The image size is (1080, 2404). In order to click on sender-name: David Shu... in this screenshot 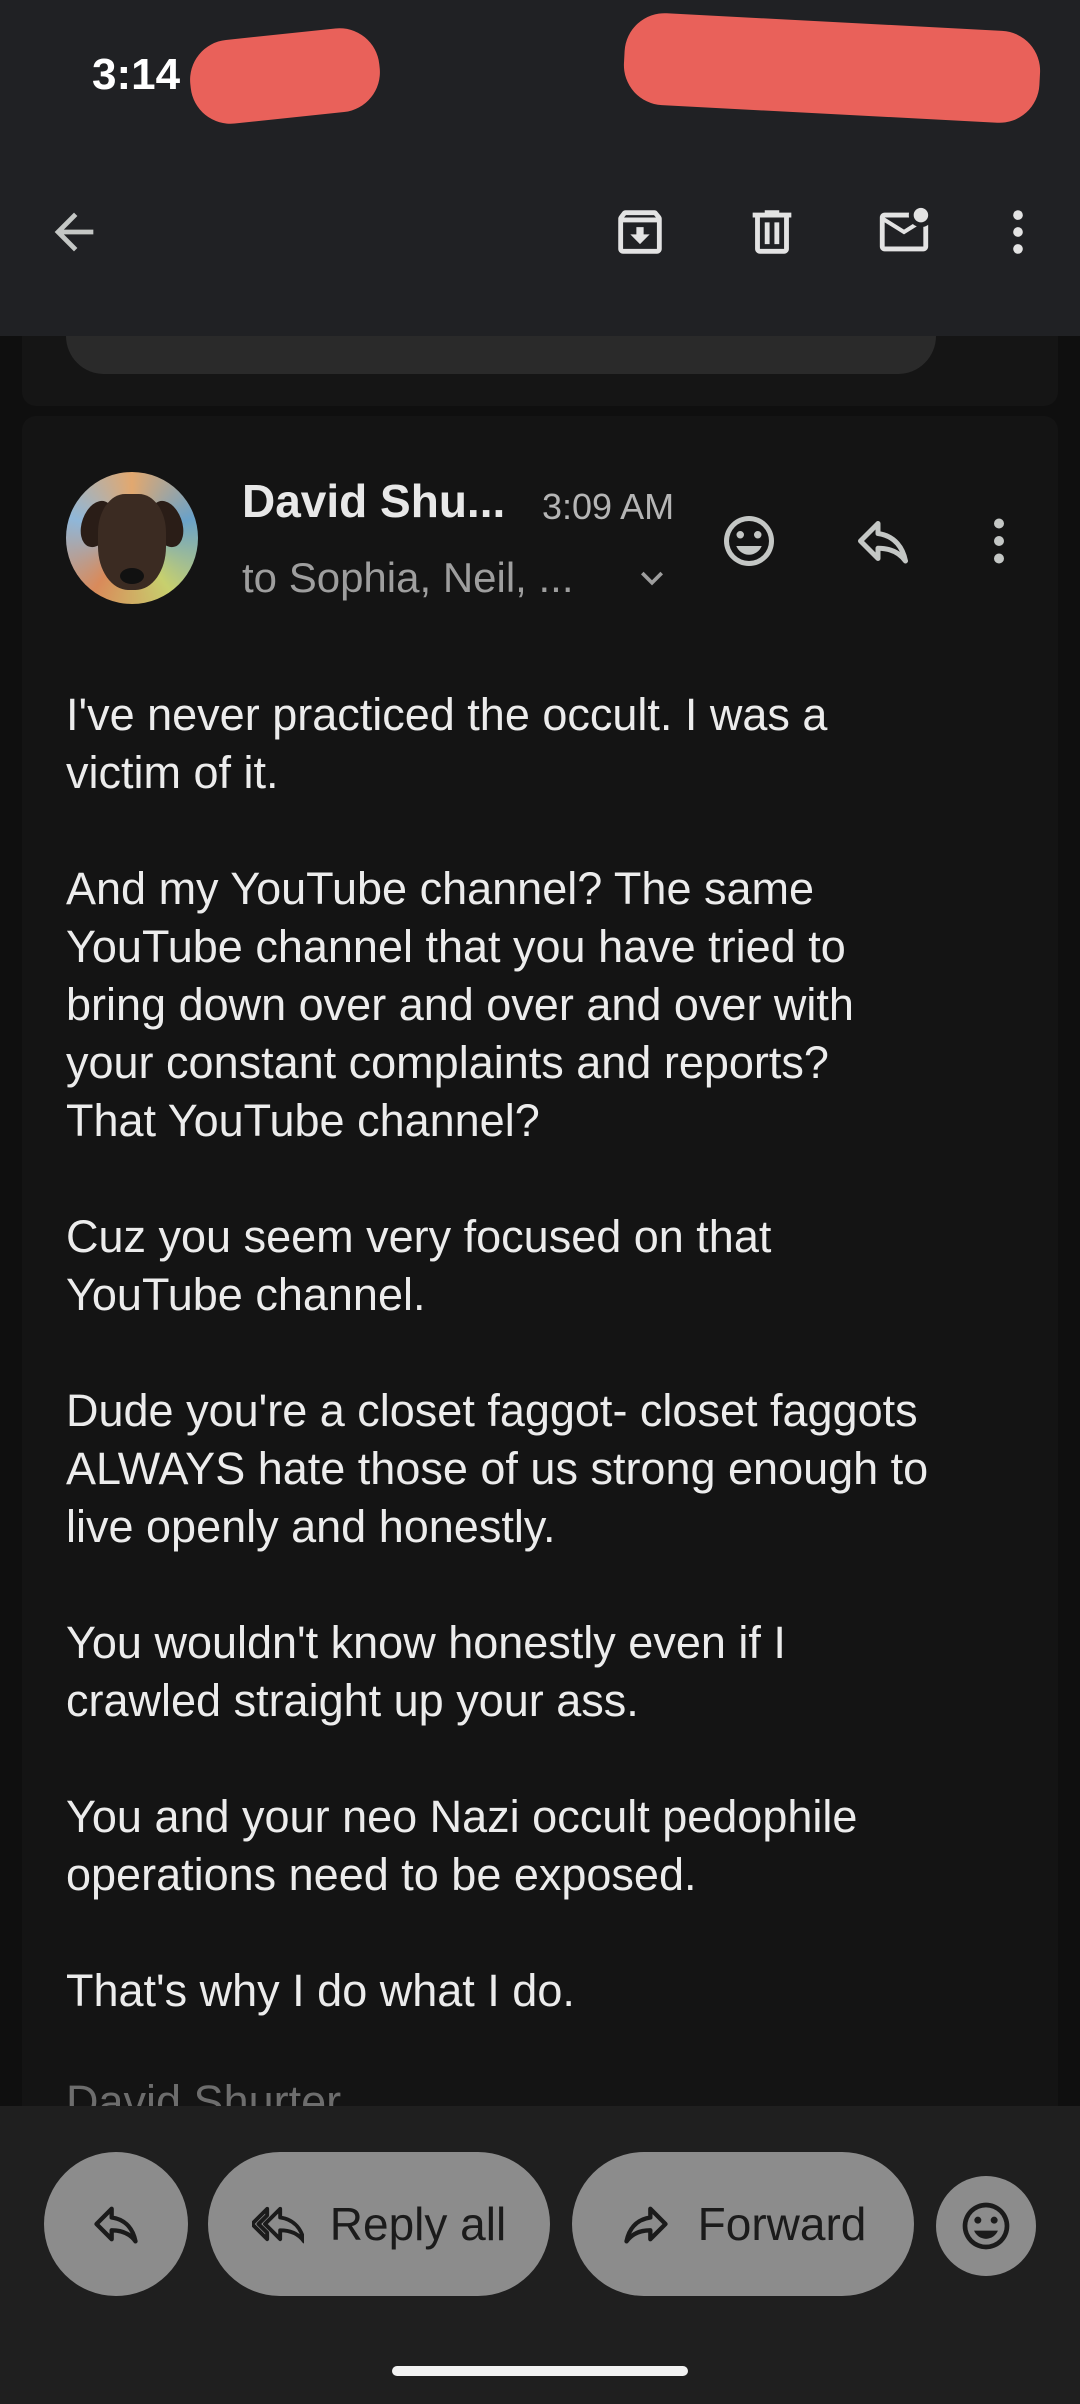, I will do `click(373, 501)`.